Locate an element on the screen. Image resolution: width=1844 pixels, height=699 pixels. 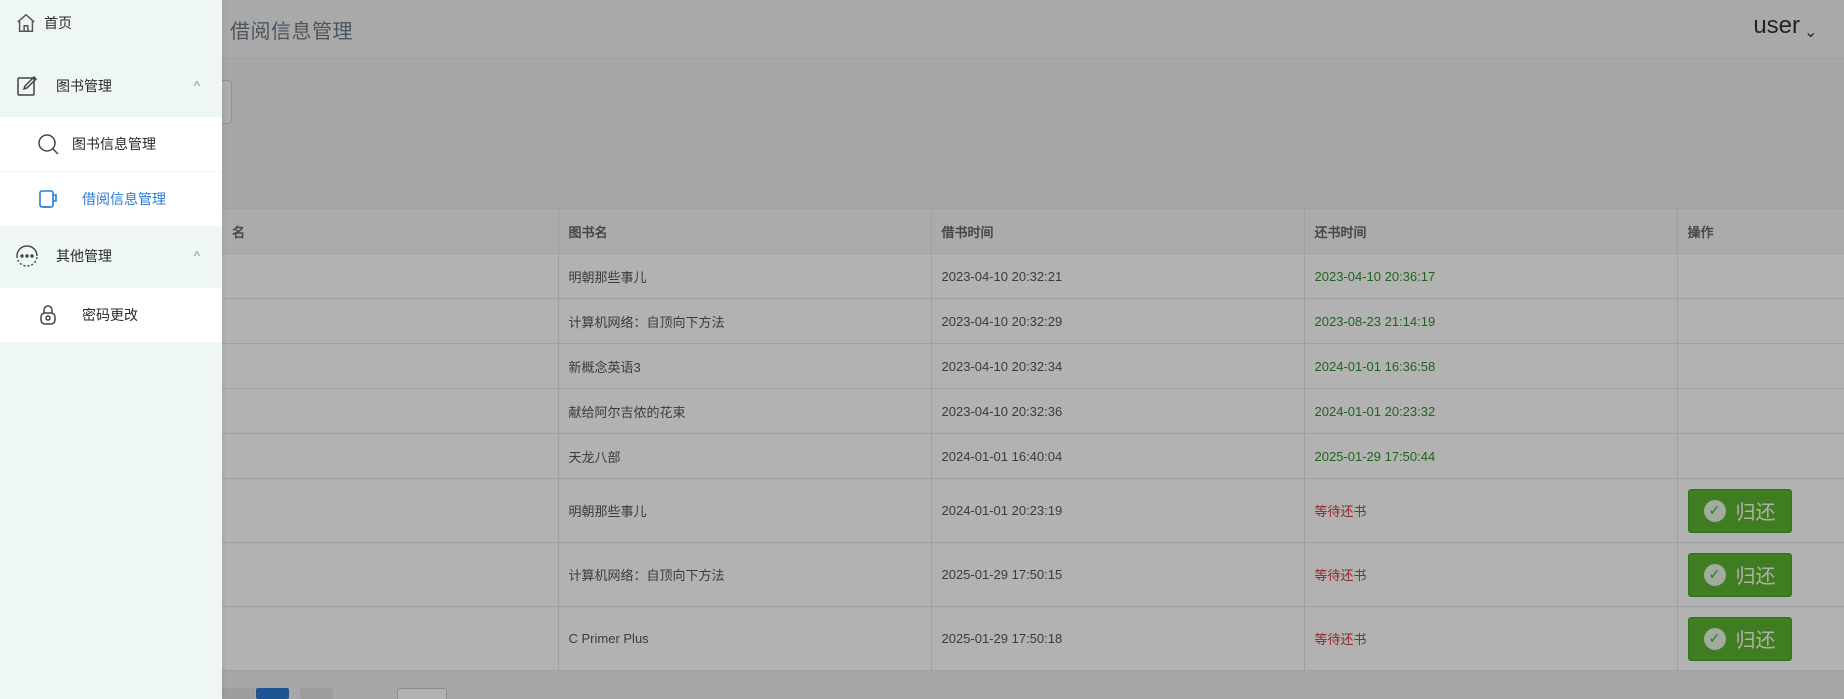
sidebar-item-label: 借阅信息管理 is located at coordinates (124, 199).